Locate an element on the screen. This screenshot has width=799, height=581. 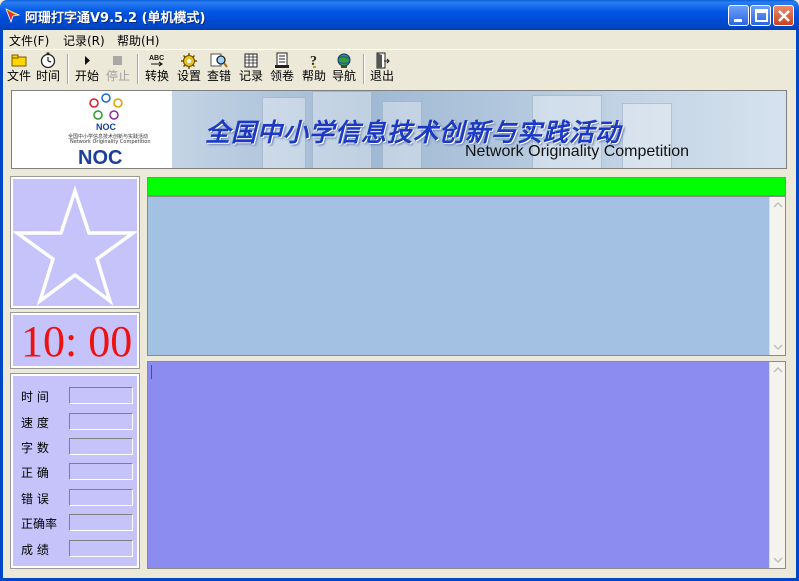
countdown-display: 10: 00 is located at coordinates (77, 341).